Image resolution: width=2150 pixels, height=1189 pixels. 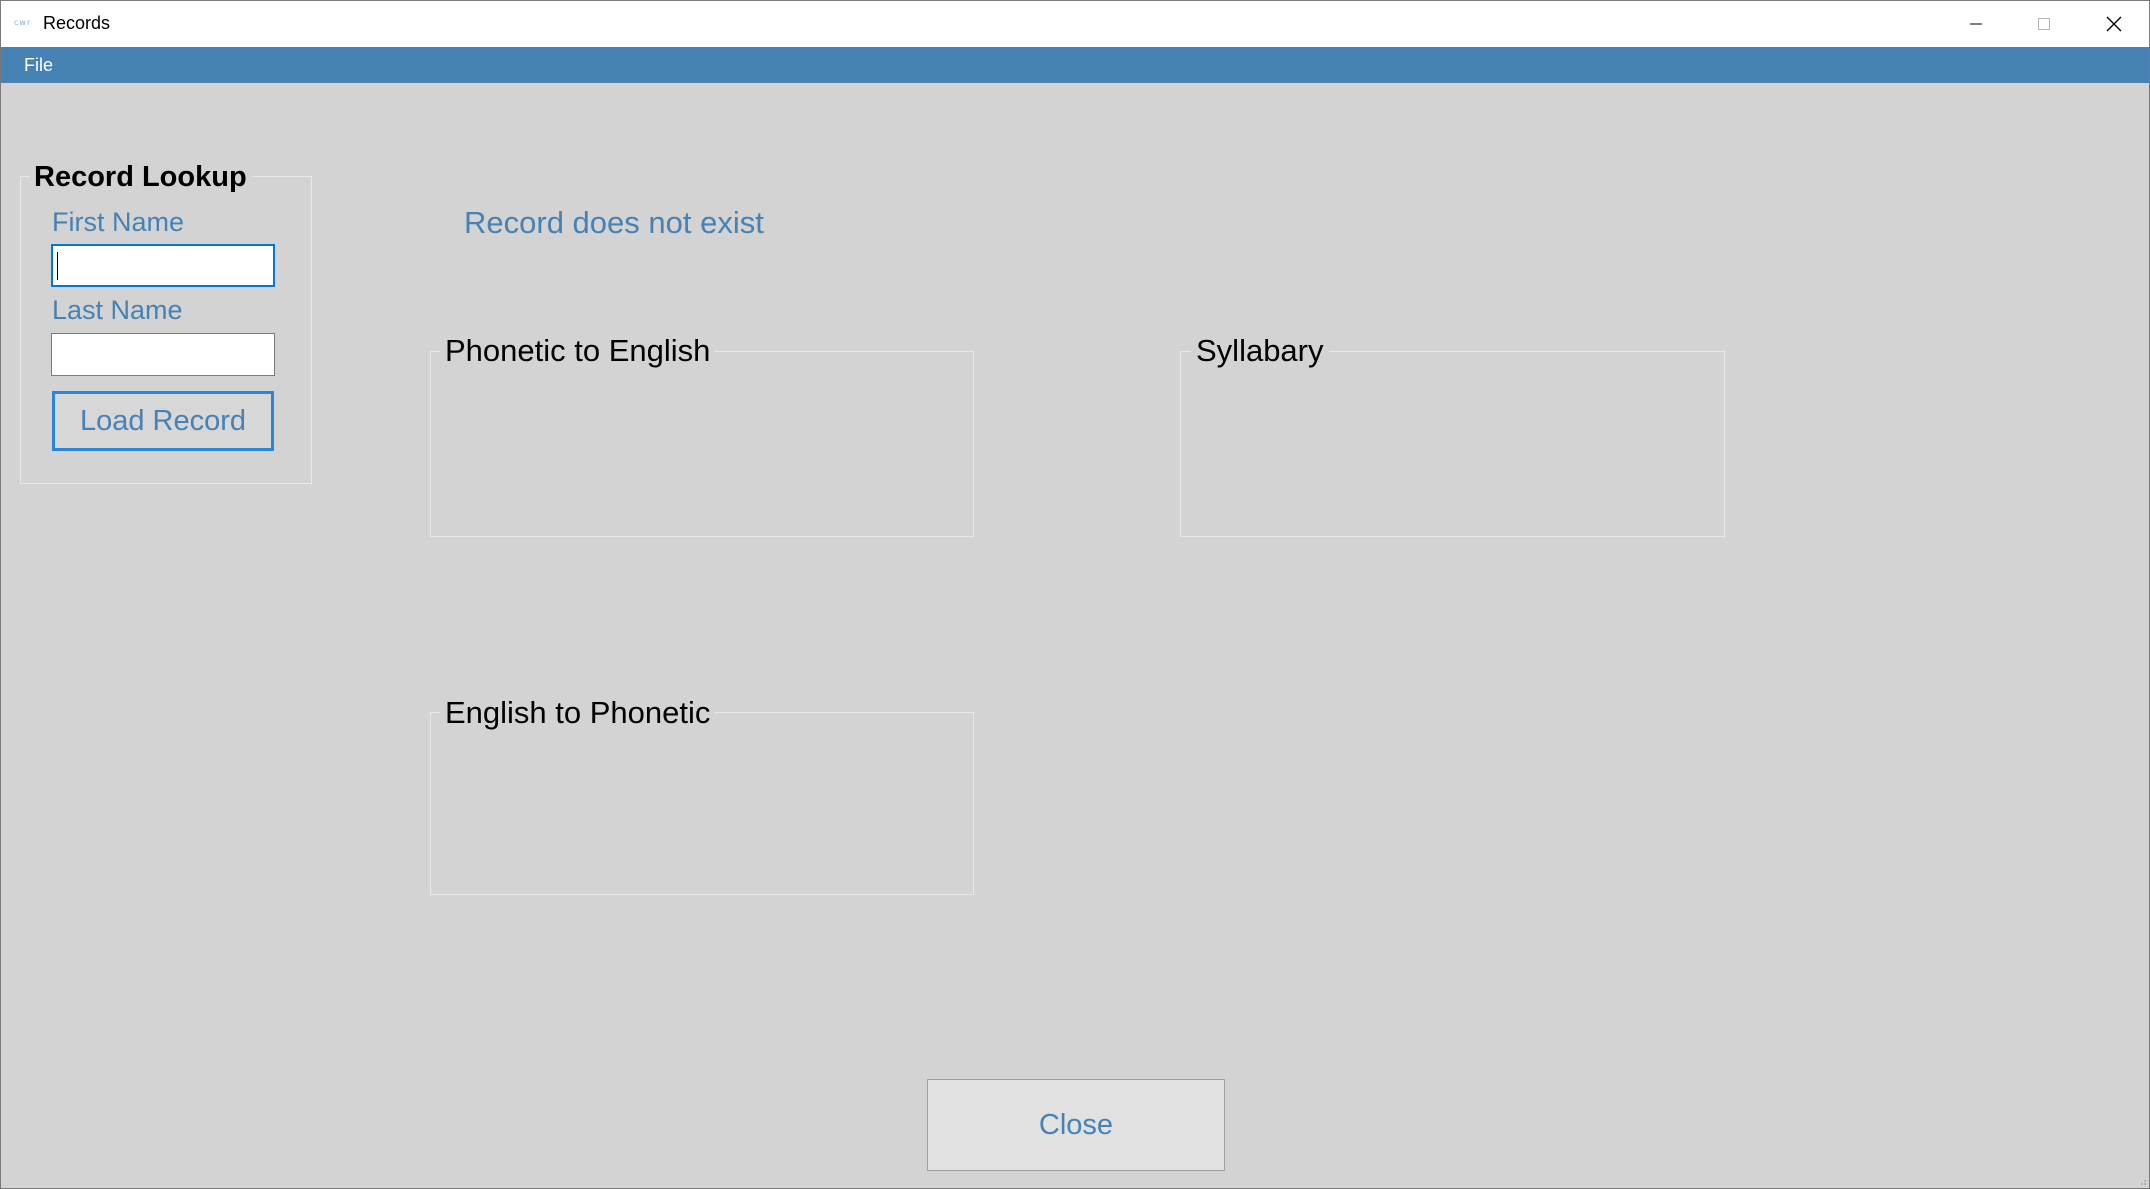 I want to click on window-title: Records, so click(x=77, y=23).